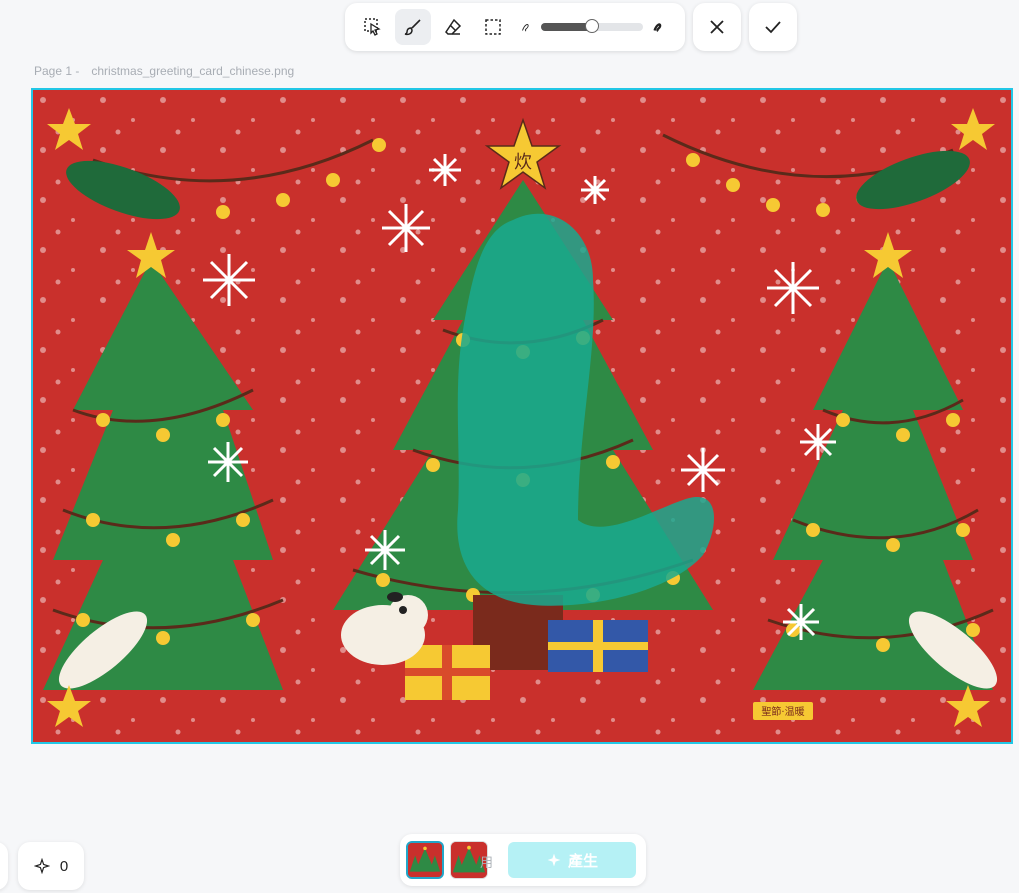 The width and height of the screenshot is (1019, 893). Describe the element at coordinates (51, 866) in the screenshot. I see `credits-button: 0` at that location.